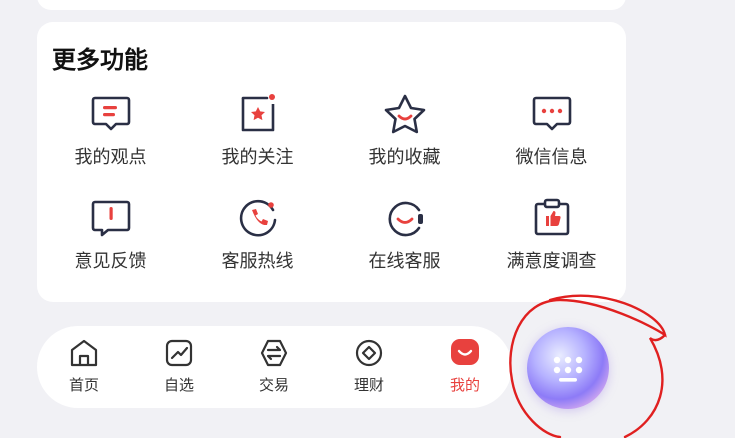 This screenshot has height=438, width=735. What do you see at coordinates (588, 366) in the screenshot?
I see `annotation-circle` at bounding box center [588, 366].